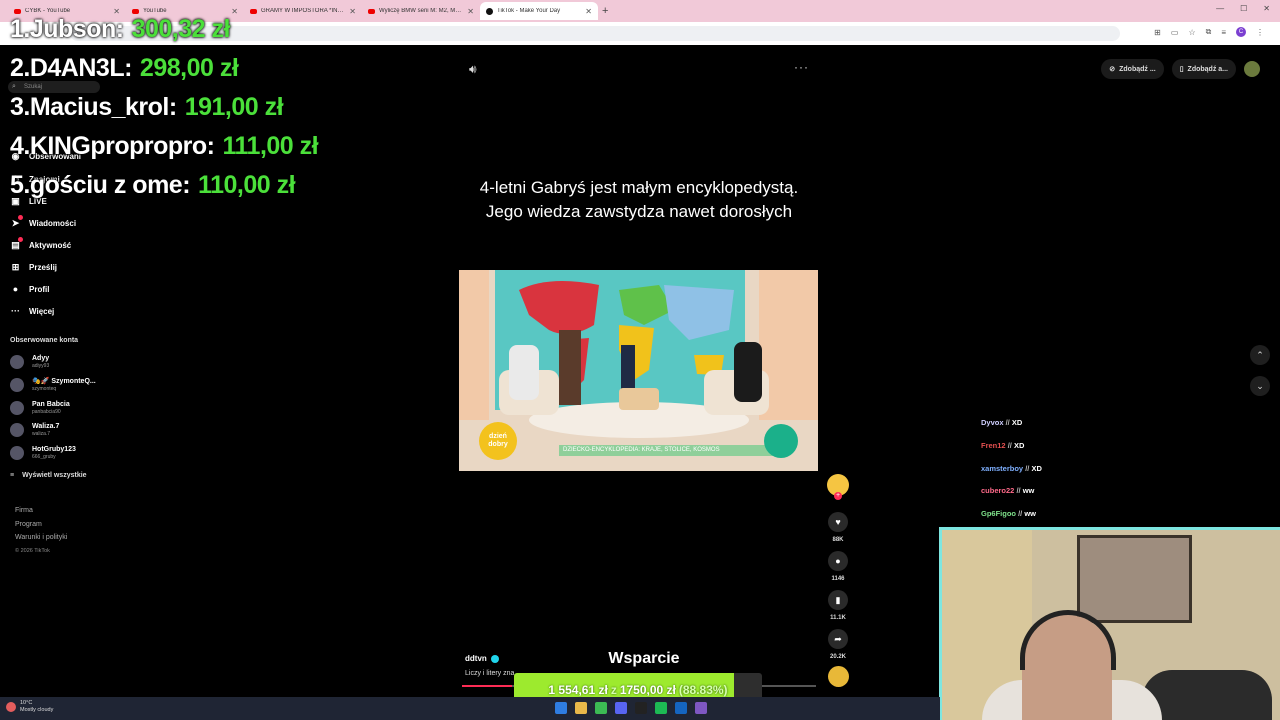 The width and height of the screenshot is (1280, 720). Describe the element at coordinates (605, 11) in the screenshot. I see `new-tab-button: +` at that location.